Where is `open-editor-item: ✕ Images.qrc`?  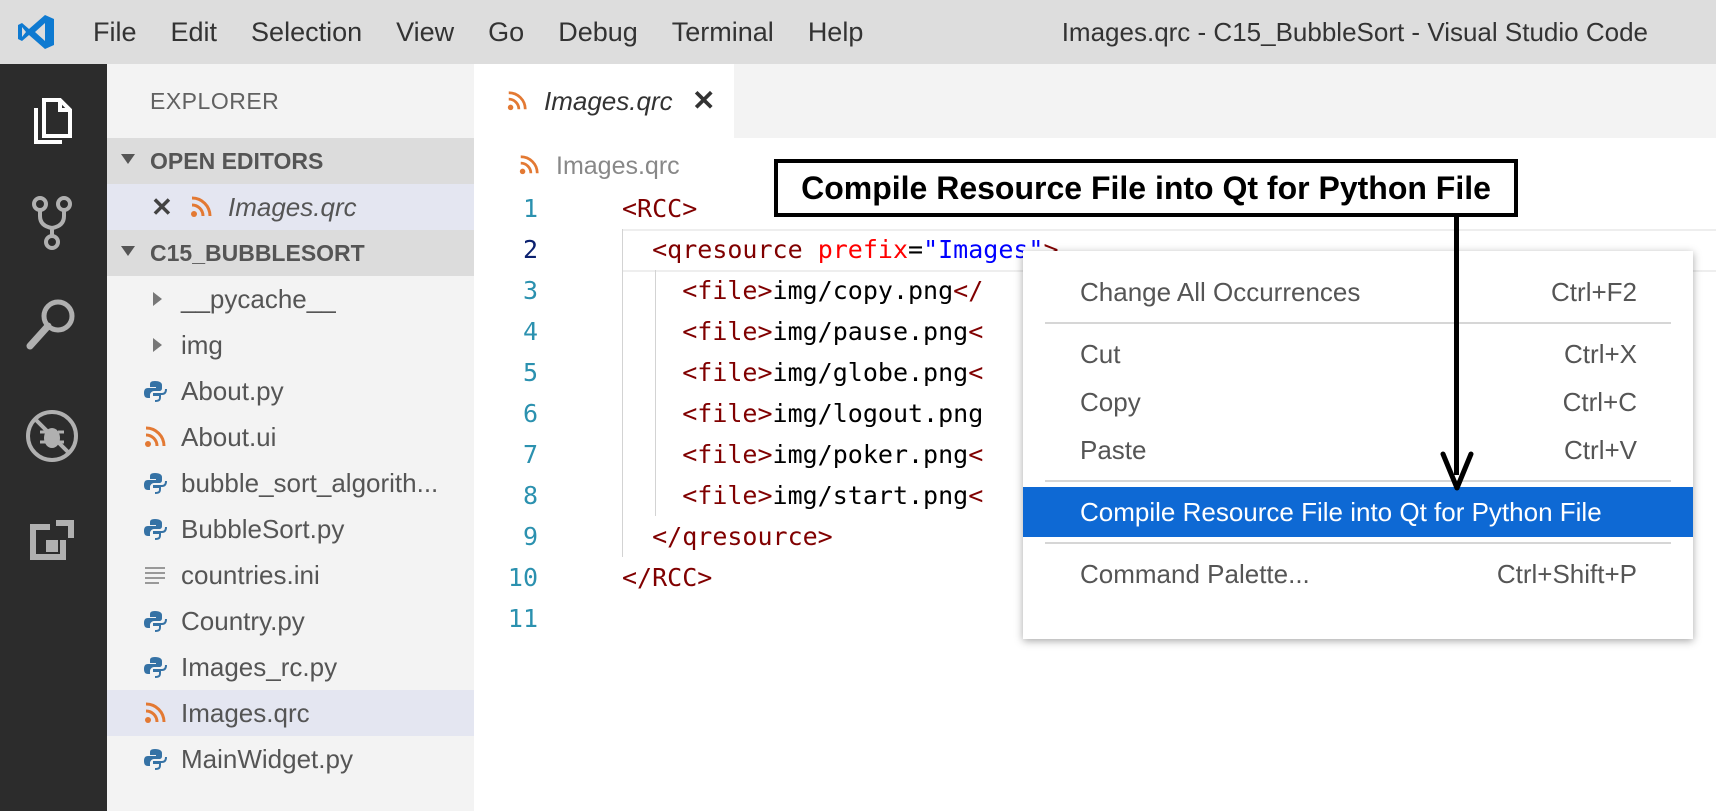
open-editor-item: ✕ Images.qrc is located at coordinates (290, 207).